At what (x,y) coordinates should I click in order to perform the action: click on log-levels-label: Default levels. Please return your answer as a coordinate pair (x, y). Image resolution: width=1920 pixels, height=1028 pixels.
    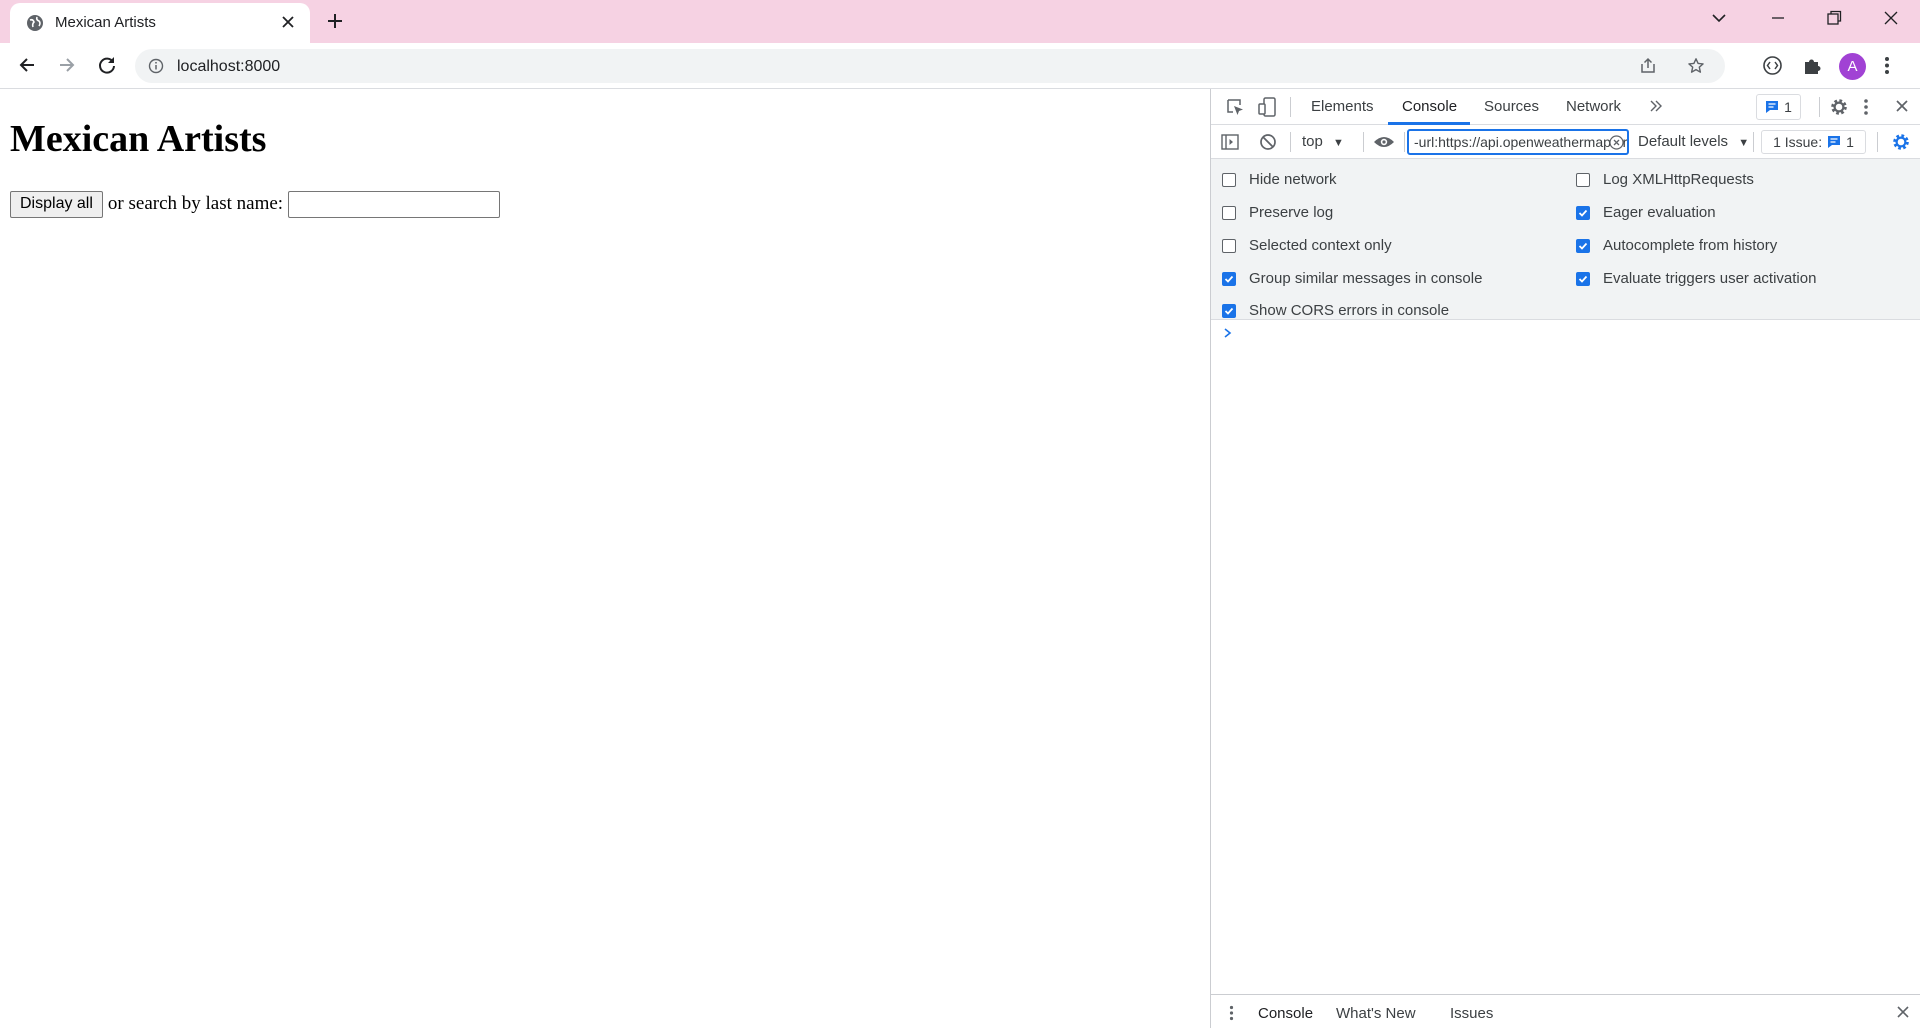
    Looking at the image, I should click on (1683, 141).